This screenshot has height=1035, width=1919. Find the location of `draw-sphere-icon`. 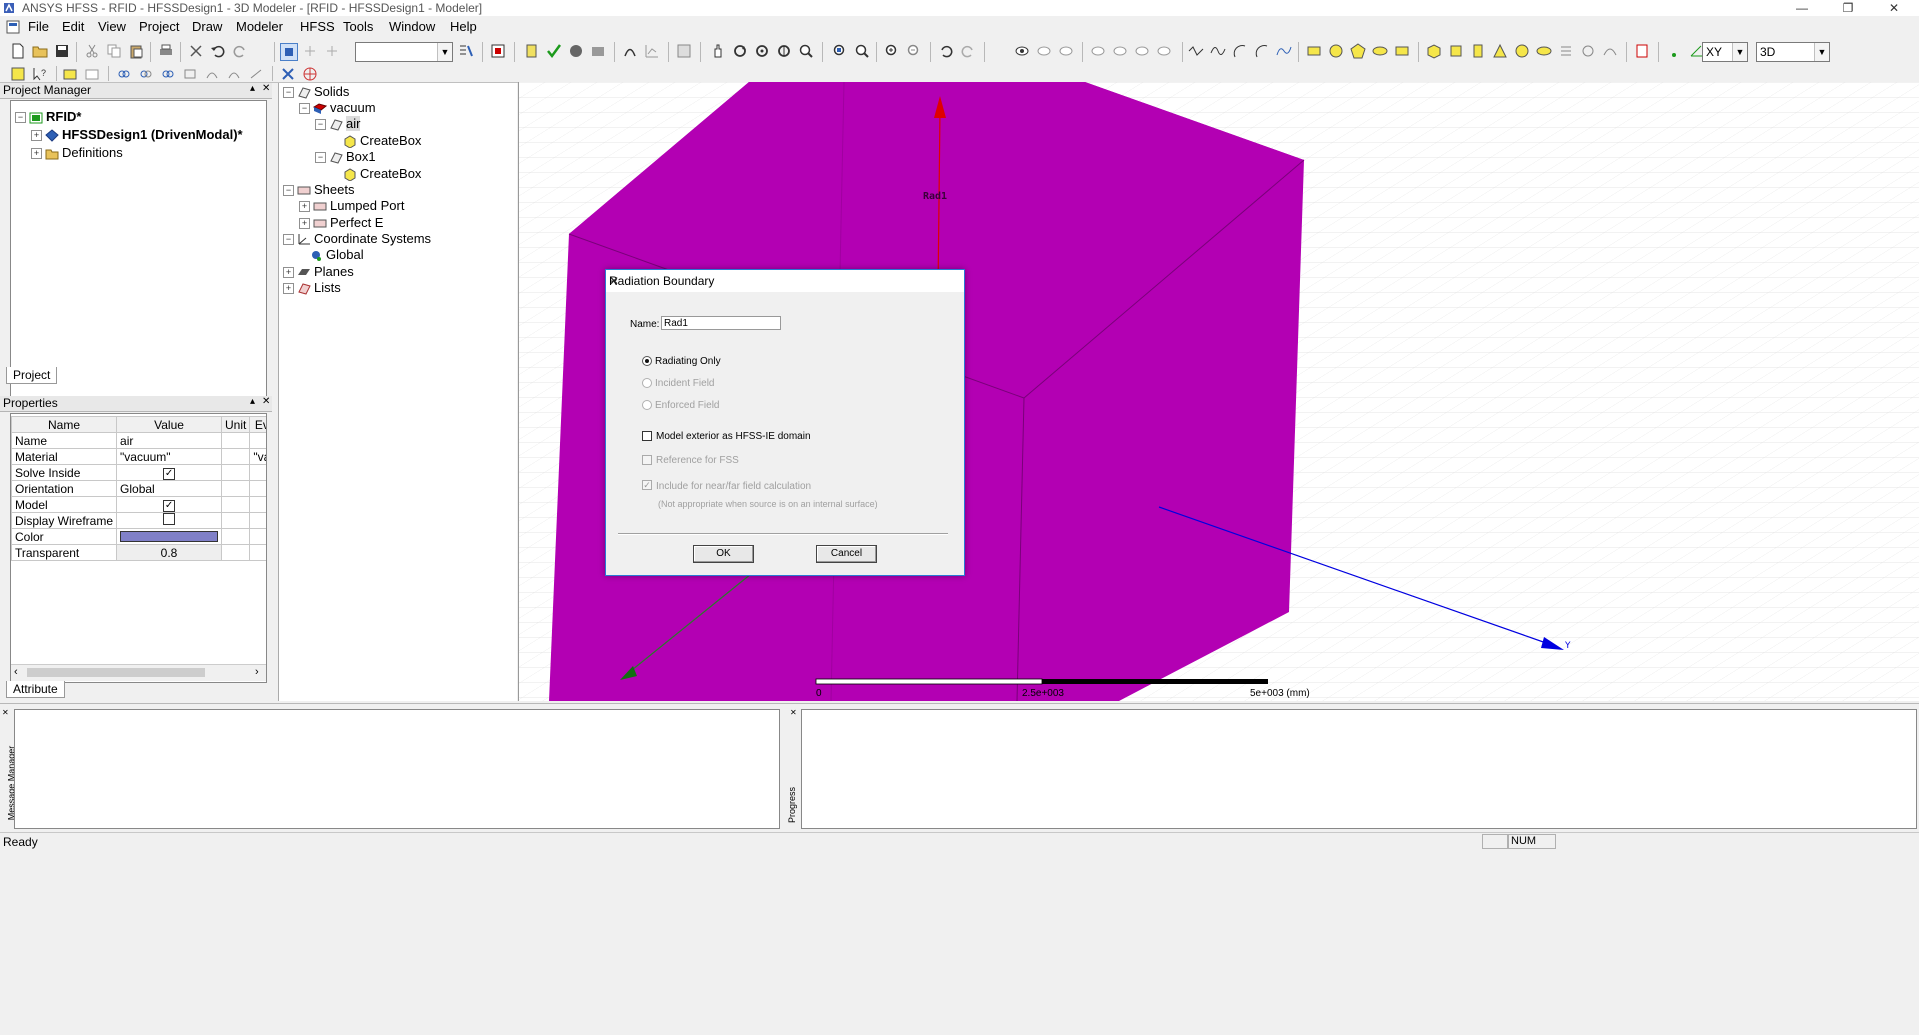

draw-sphere-icon is located at coordinates (1522, 51).